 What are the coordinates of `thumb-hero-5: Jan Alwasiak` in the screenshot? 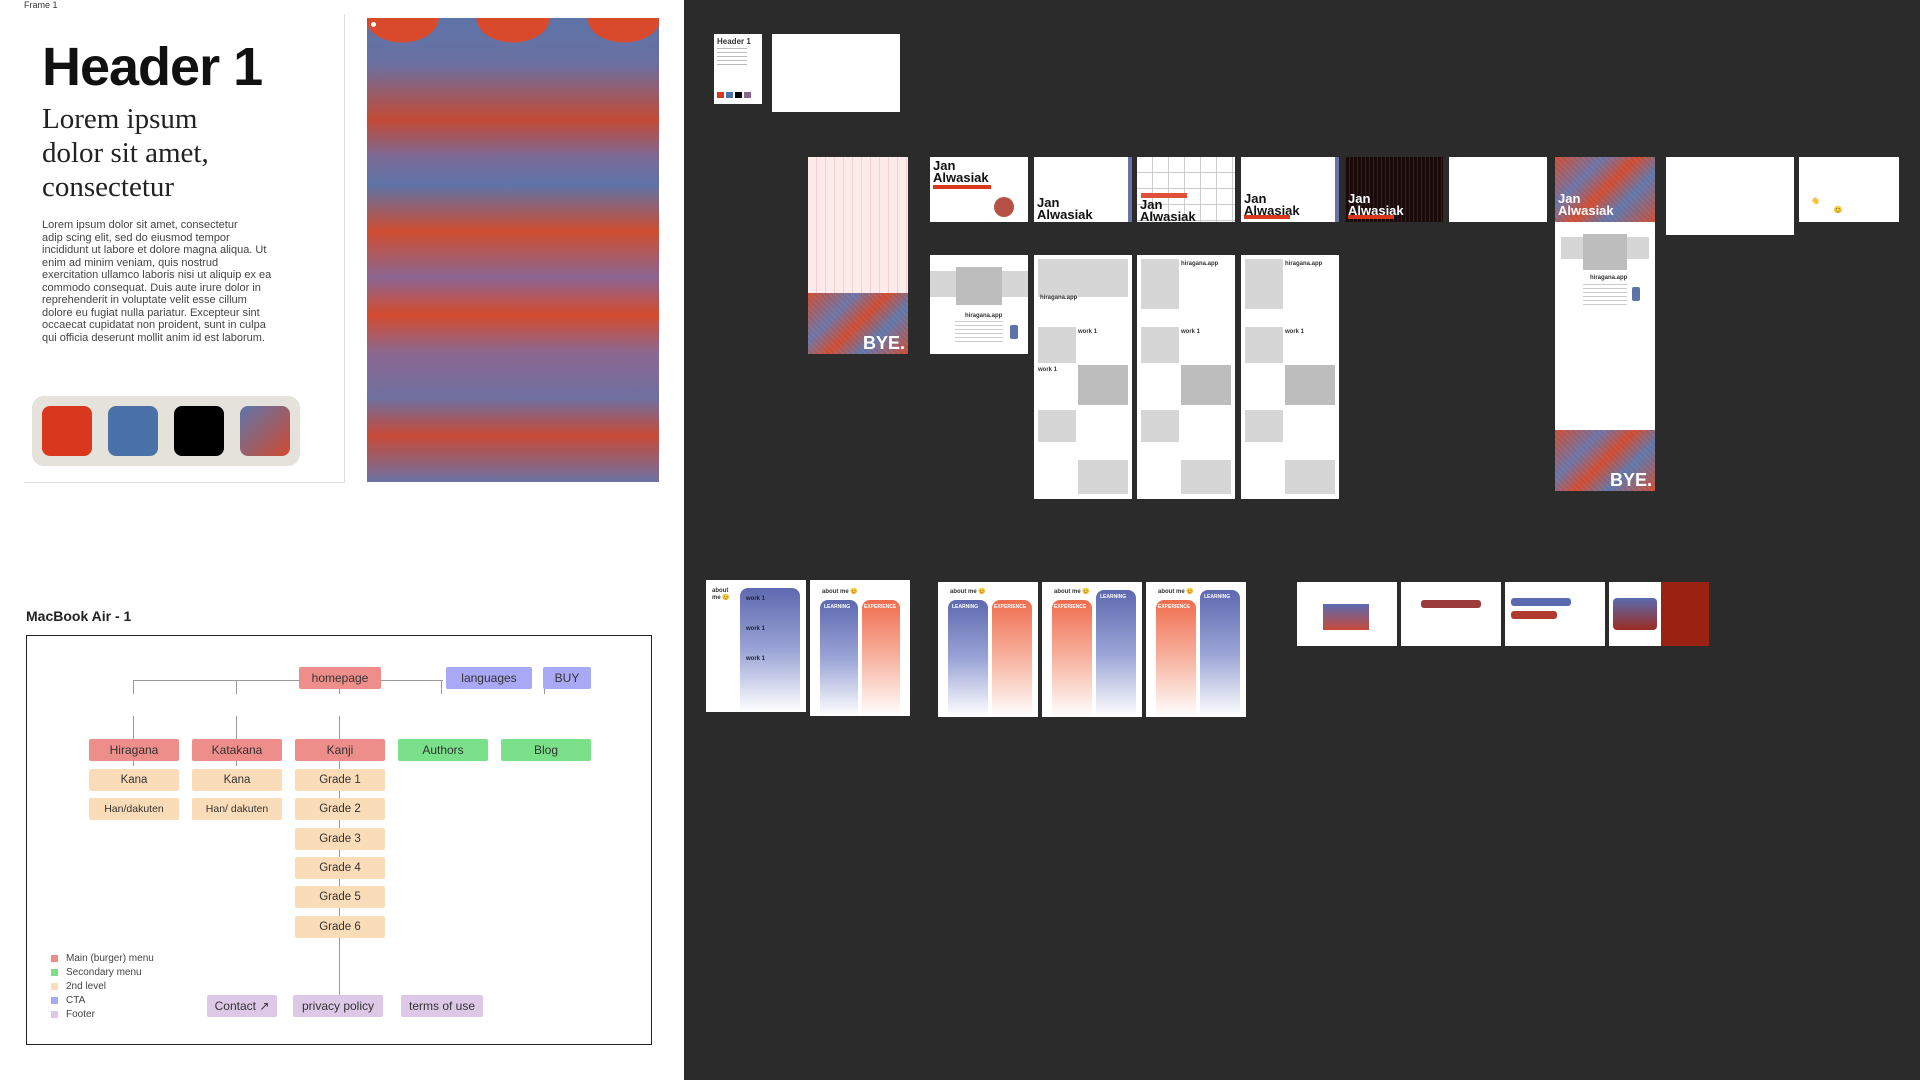 It's located at (1394, 189).